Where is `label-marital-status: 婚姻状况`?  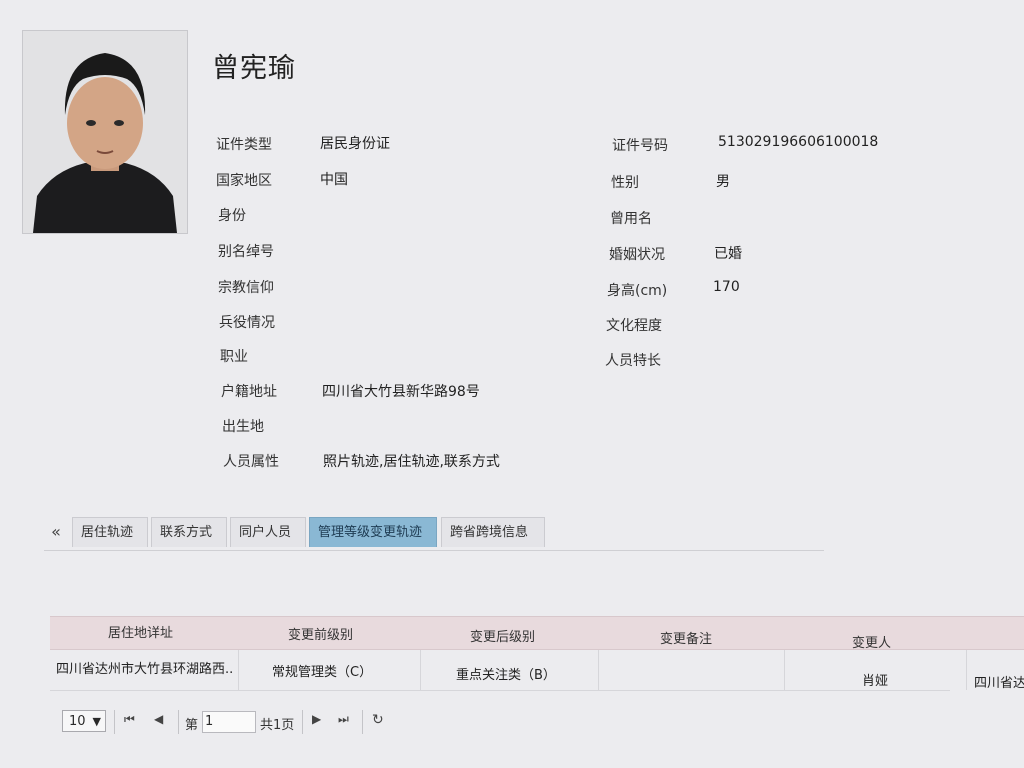 label-marital-status: 婚姻状况 is located at coordinates (637, 255).